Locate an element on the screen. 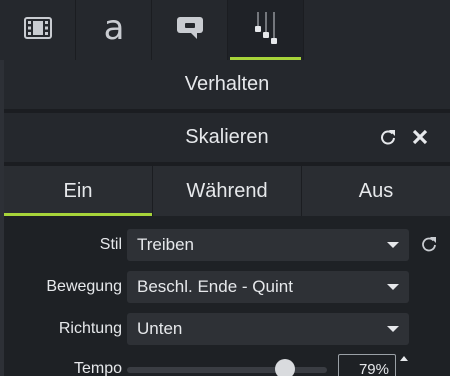  behavior-title: Skalieren is located at coordinates (227, 137).